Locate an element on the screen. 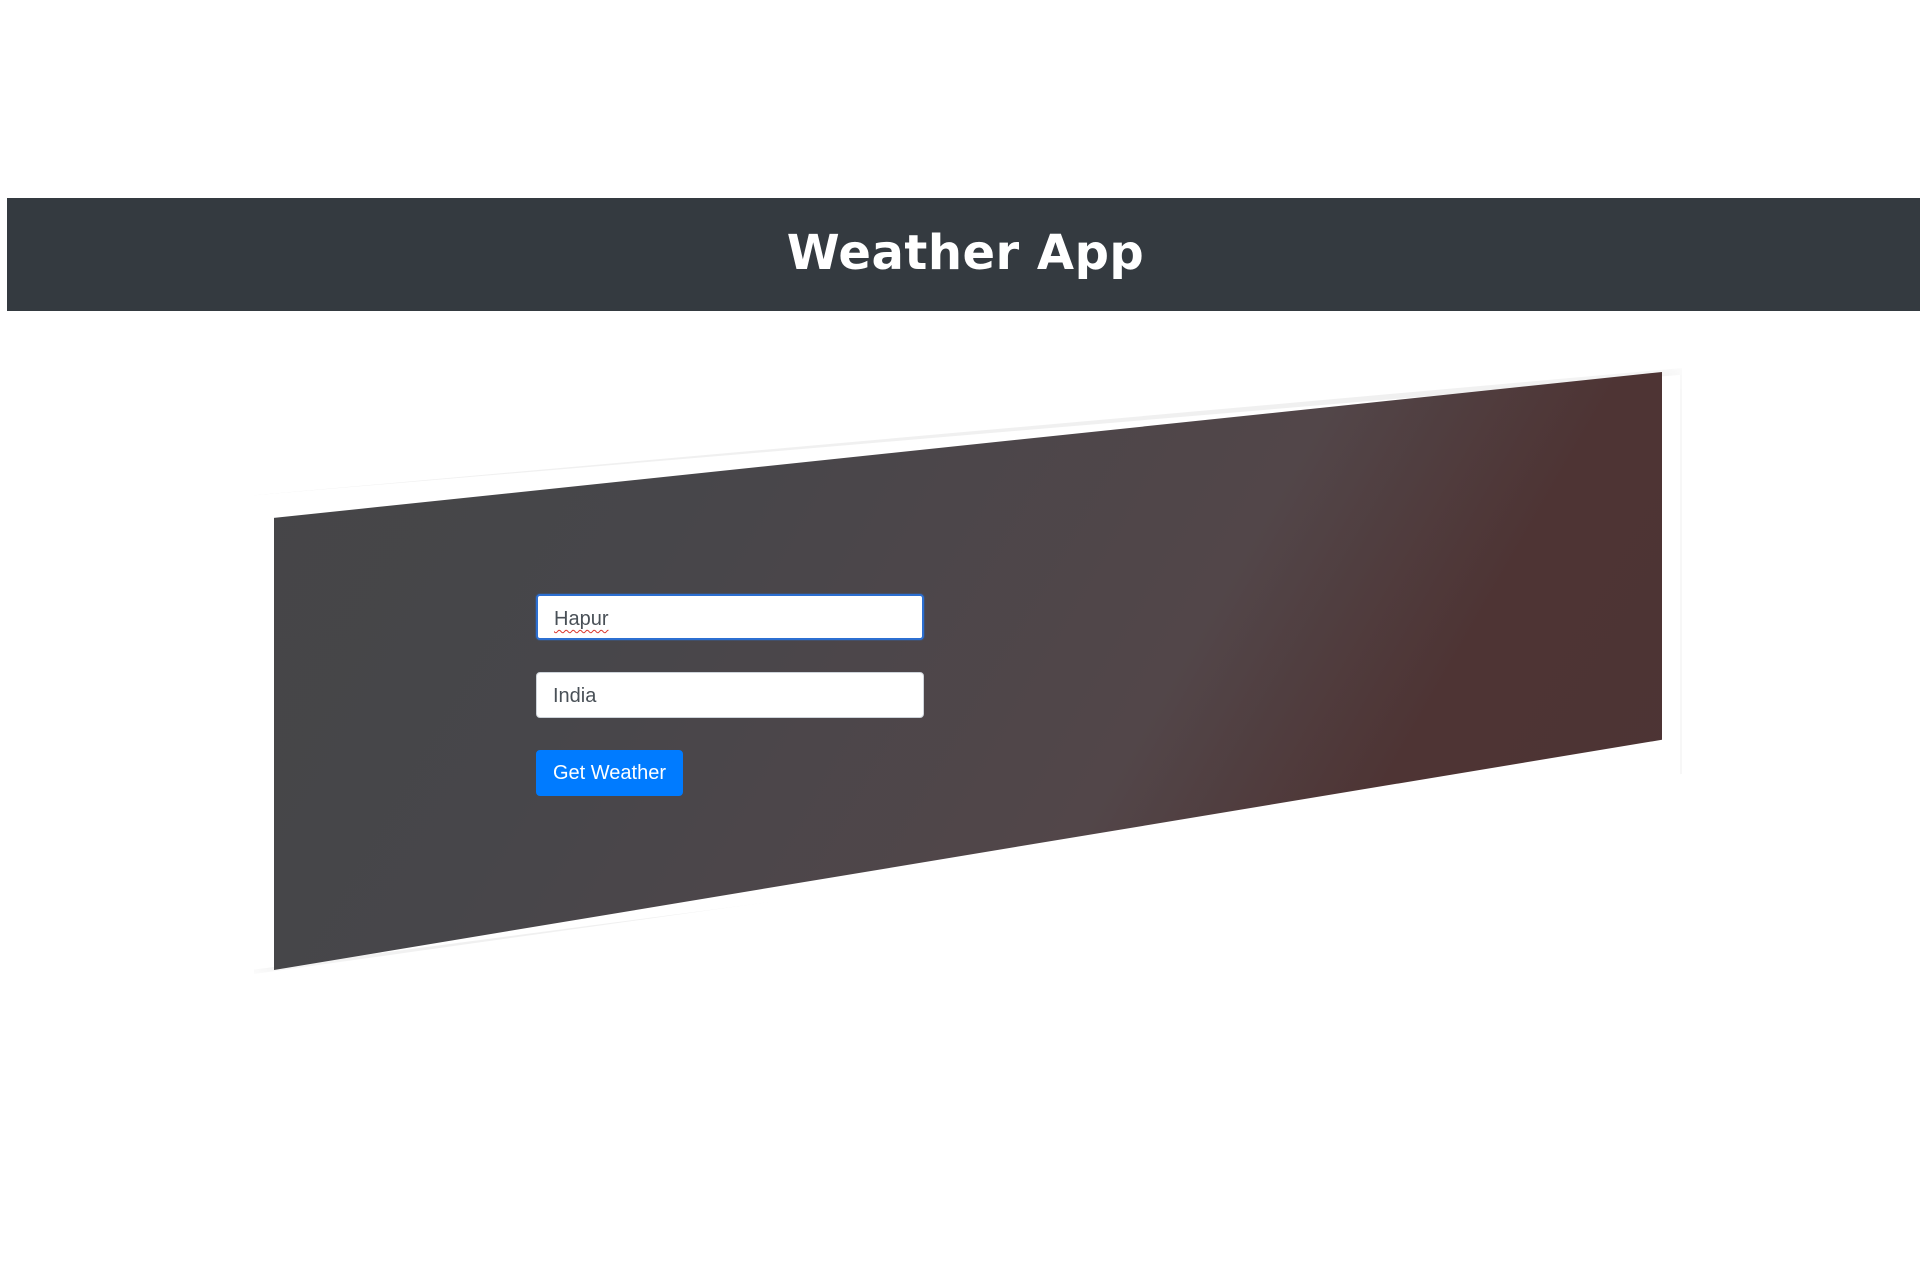  city-input: Hapur is located at coordinates (730, 617).